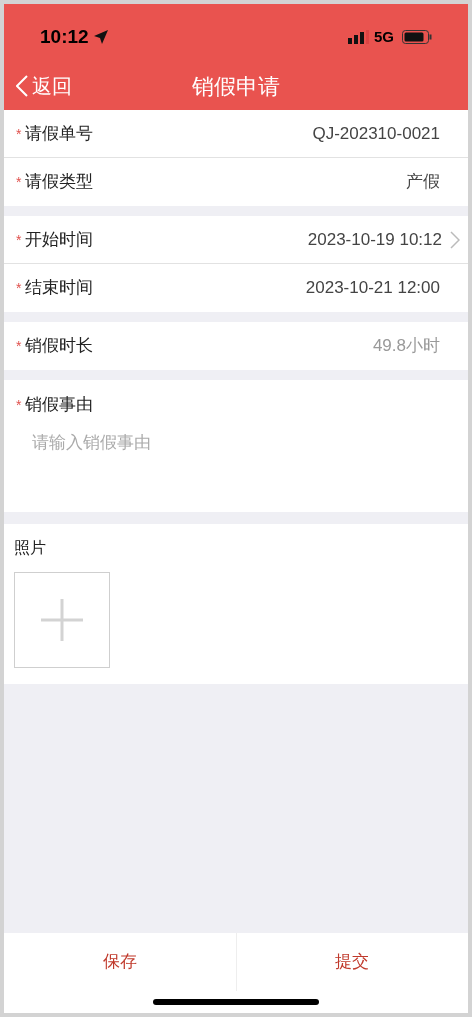 The width and height of the screenshot is (472, 1017). I want to click on status-time: 10:12, so click(64, 36).